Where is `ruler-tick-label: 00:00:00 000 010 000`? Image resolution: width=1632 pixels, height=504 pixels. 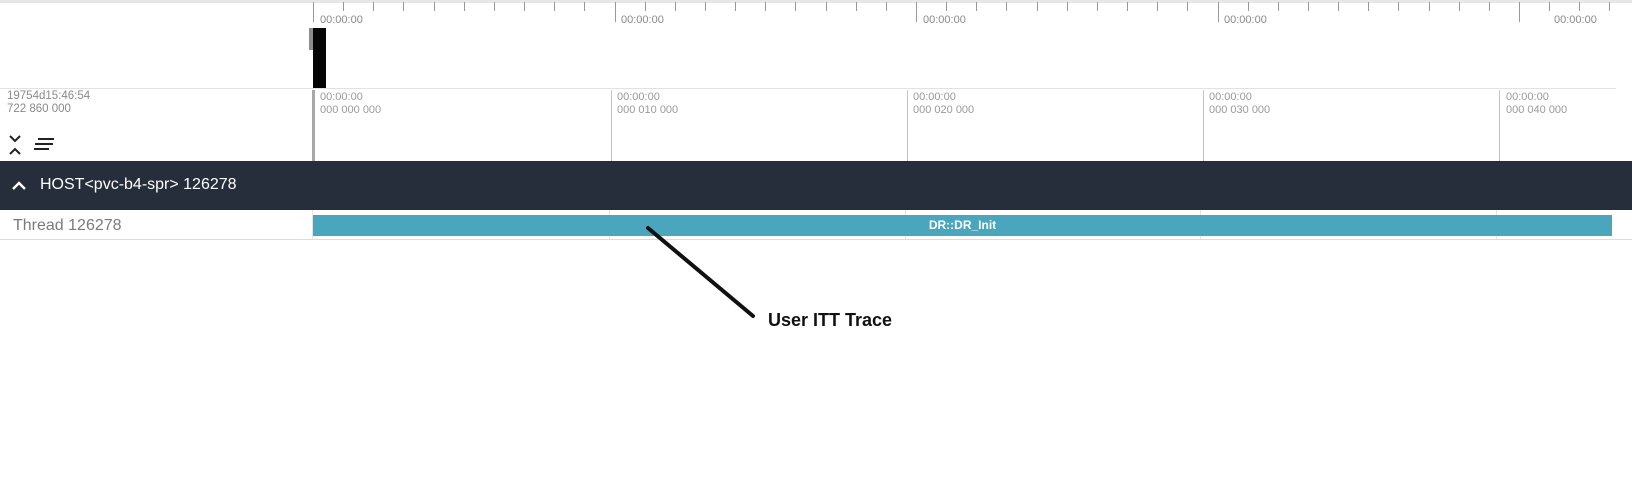 ruler-tick-label: 00:00:00 000 010 000 is located at coordinates (648, 103).